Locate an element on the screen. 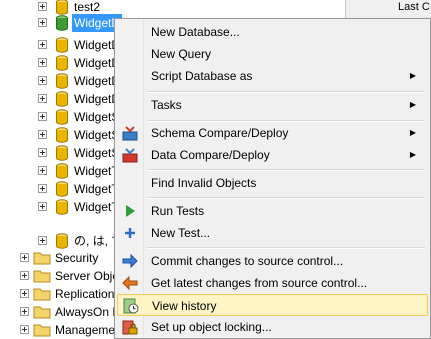  menu-item-new-query: New Query is located at coordinates (272, 54).